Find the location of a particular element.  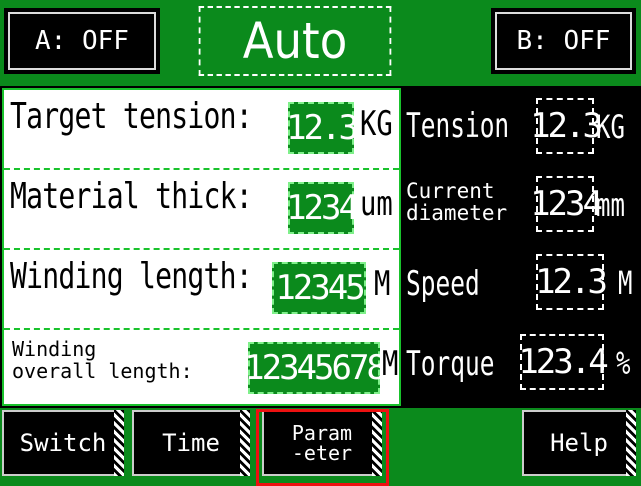

torque-label: Torque is located at coordinates (450, 364).